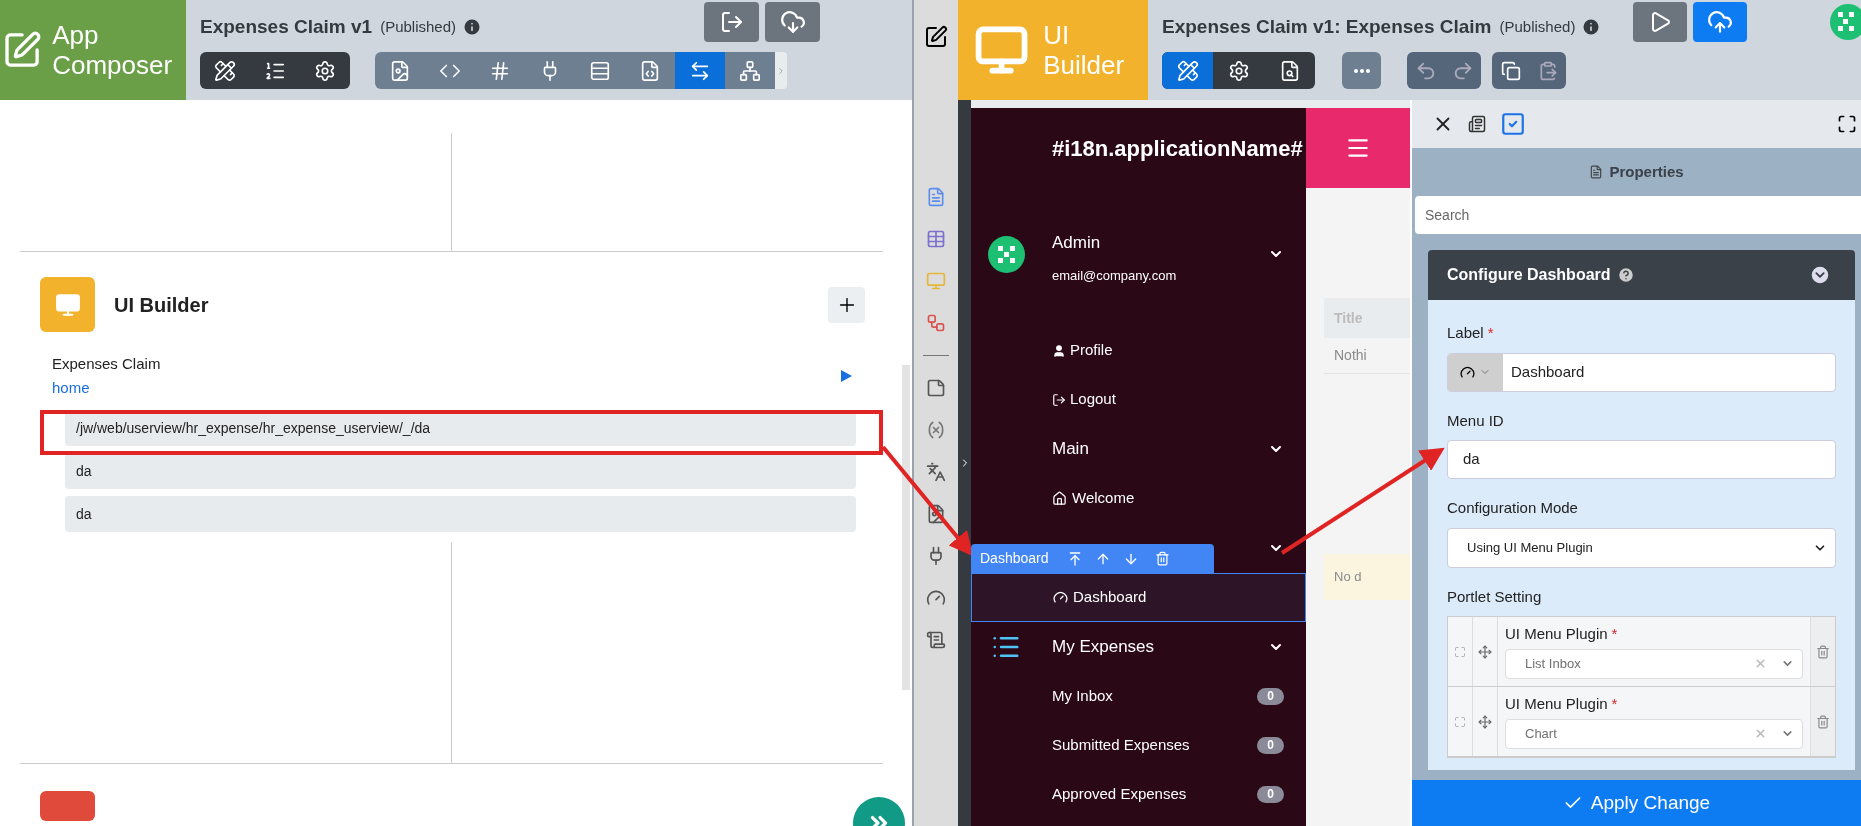 The width and height of the screenshot is (1861, 826). I want to click on select-field: Using UI Menu Plugin, so click(1641, 547).